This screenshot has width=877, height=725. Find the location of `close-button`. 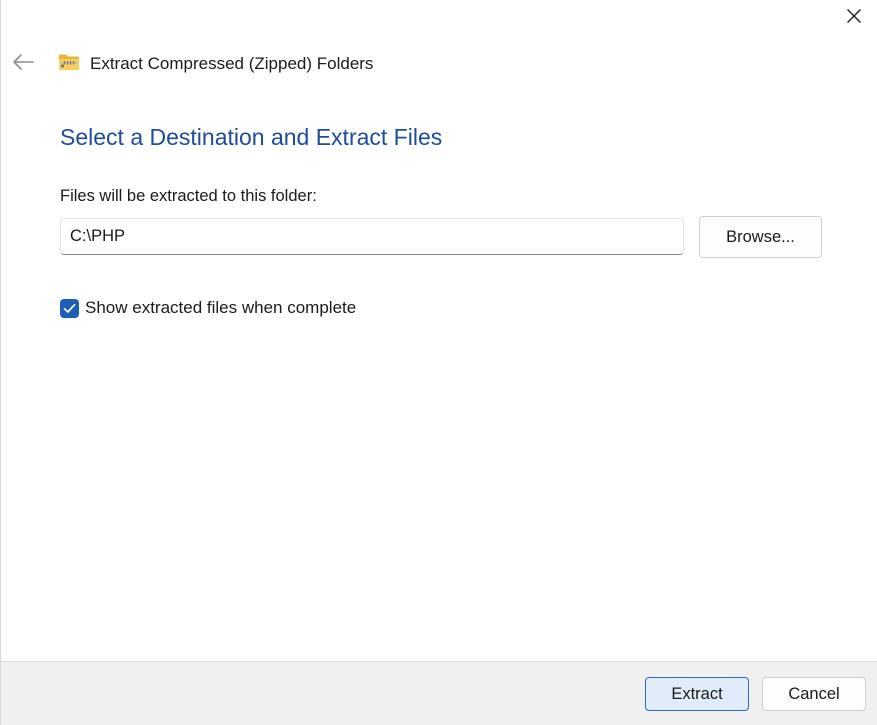

close-button is located at coordinates (854, 18).